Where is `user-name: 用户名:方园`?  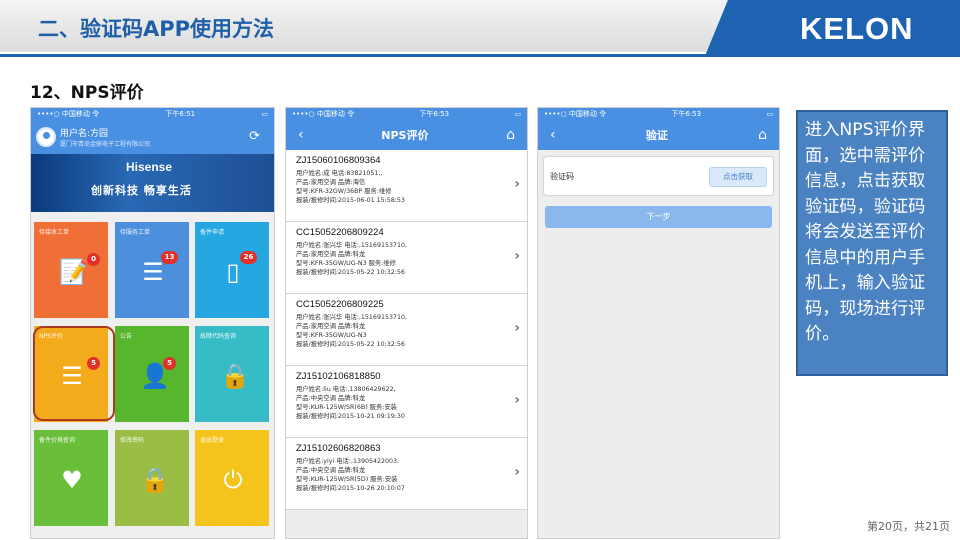 user-name: 用户名:方园 is located at coordinates (84, 134).